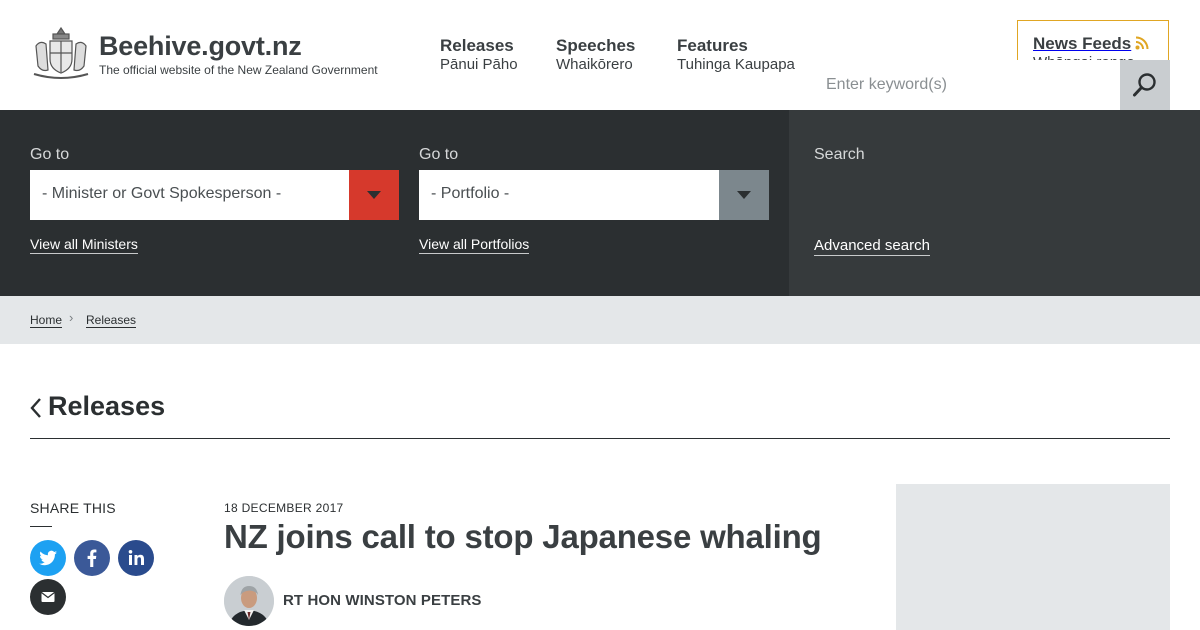 Image resolution: width=1200 pixels, height=630 pixels. What do you see at coordinates (200, 46) in the screenshot?
I see `site-title: Beehive.govt.nz` at bounding box center [200, 46].